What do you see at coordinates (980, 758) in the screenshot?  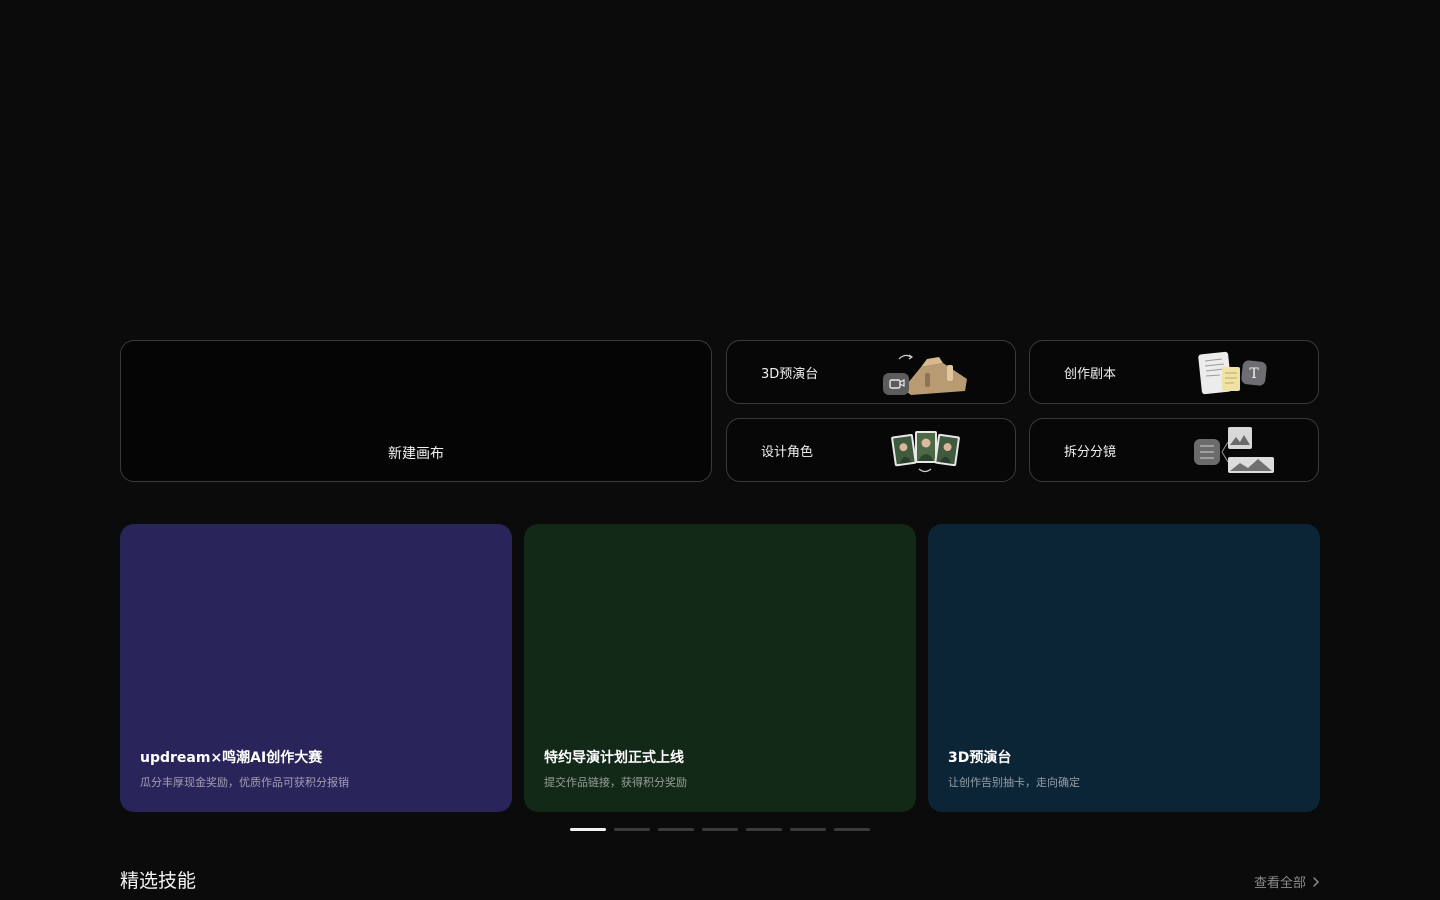 I see `banner-title: 3D预演台` at bounding box center [980, 758].